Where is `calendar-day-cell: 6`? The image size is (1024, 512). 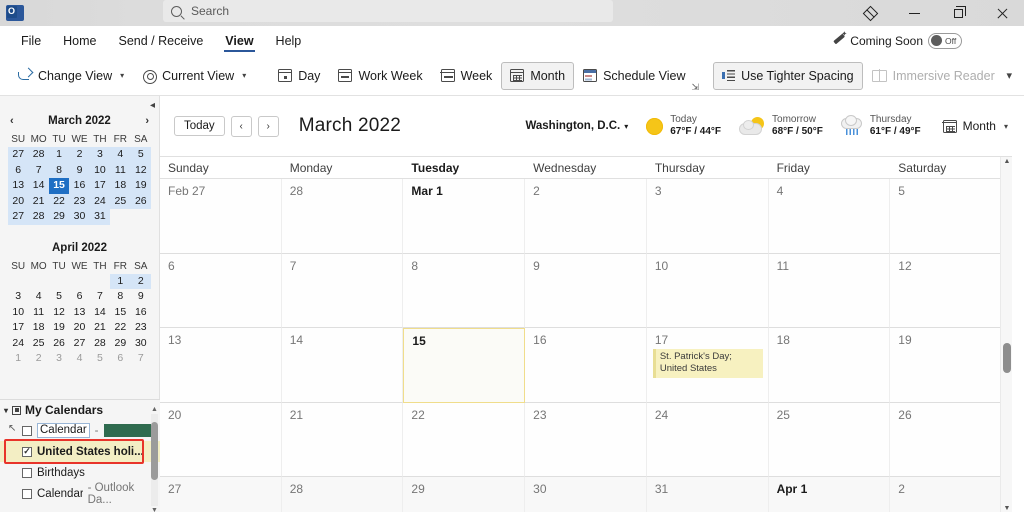
calendar-day-cell: 6 is located at coordinates (221, 290).